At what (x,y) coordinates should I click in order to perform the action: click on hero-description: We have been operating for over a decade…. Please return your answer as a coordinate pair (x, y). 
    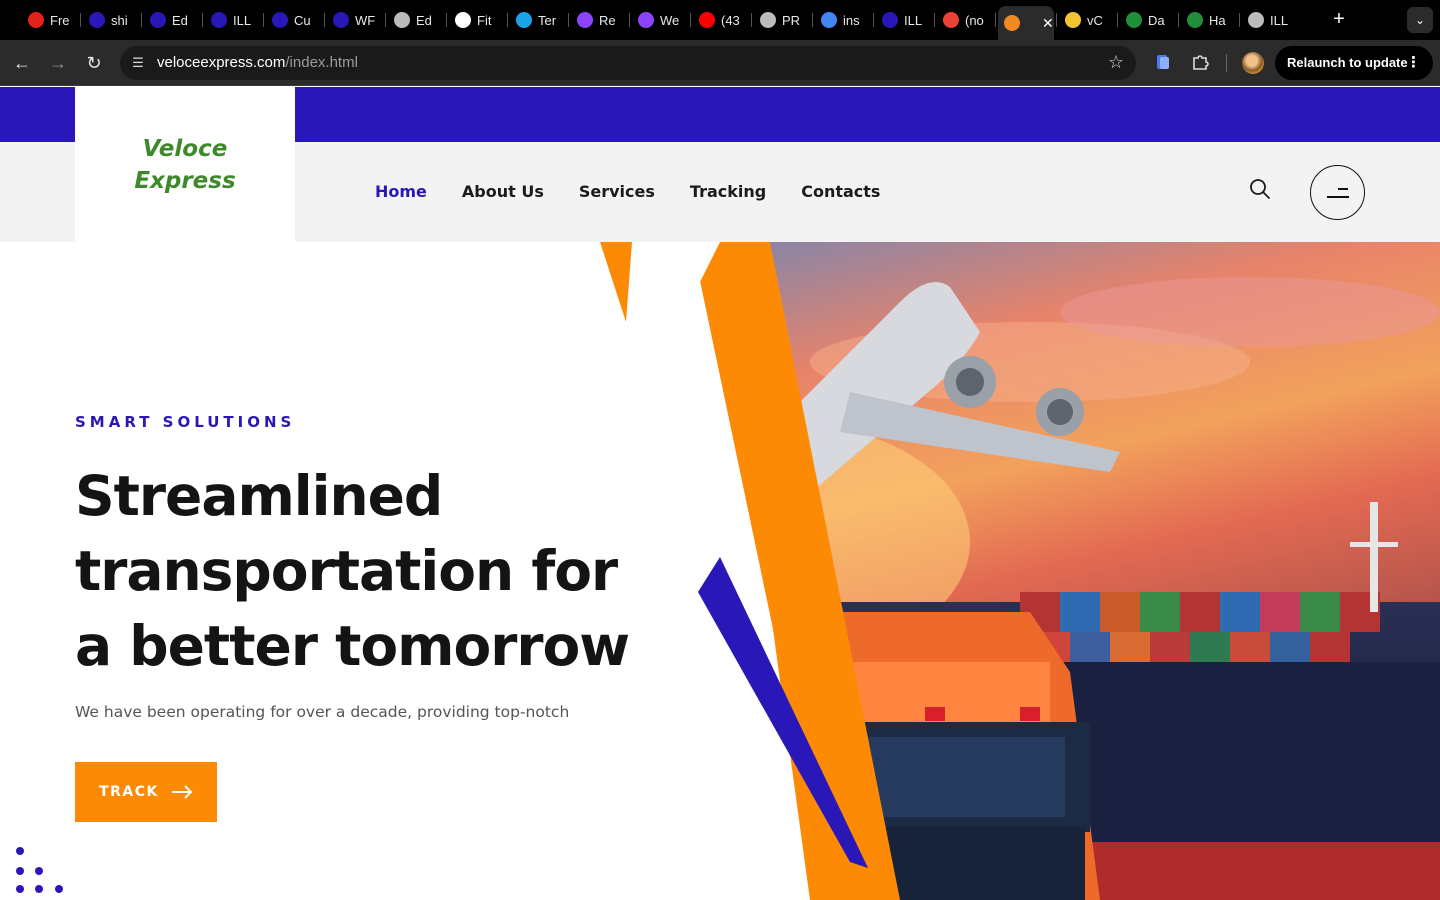
    Looking at the image, I should click on (322, 712).